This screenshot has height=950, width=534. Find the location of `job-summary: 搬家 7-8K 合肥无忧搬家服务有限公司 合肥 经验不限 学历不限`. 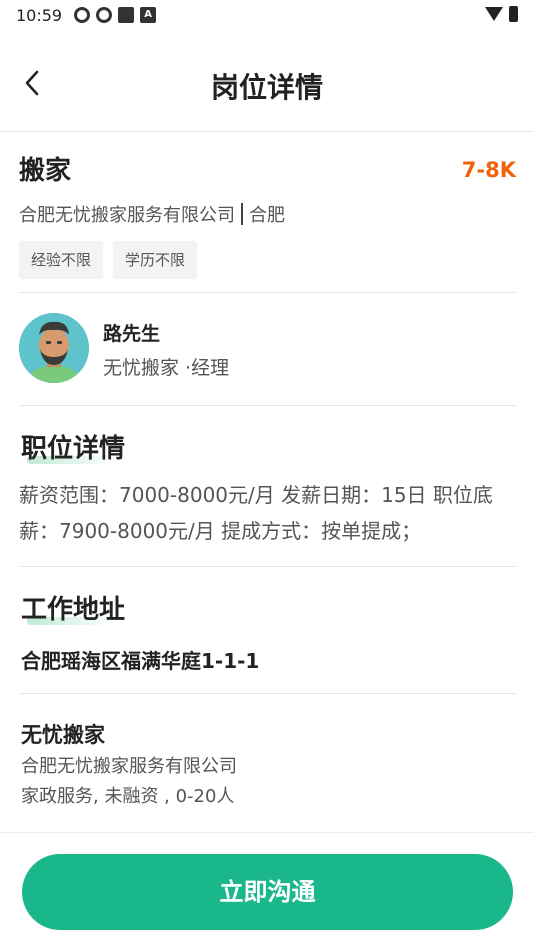

job-summary: 搬家 7-8K 合肥无忧搬家服务有限公司 合肥 经验不限 学历不限 is located at coordinates (267, 214).